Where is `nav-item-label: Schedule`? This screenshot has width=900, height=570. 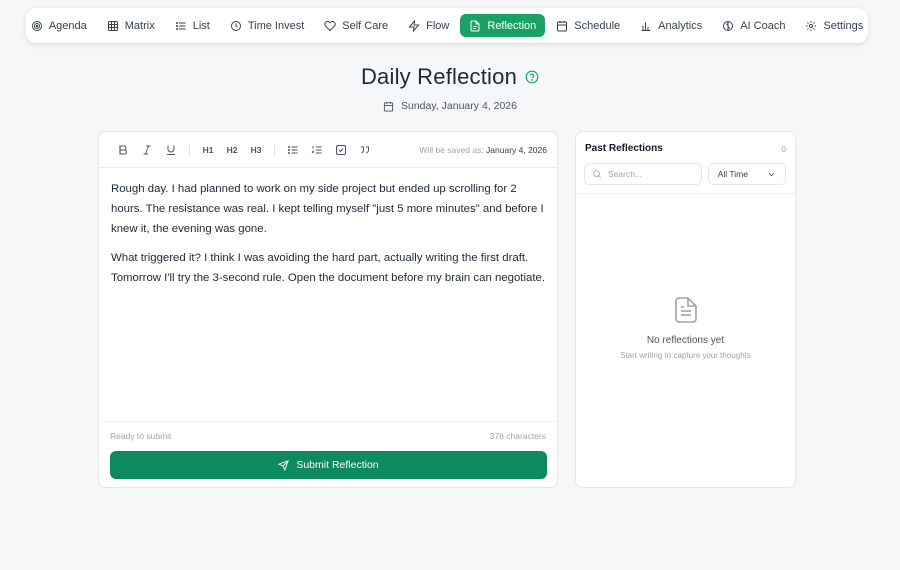
nav-item-label: Schedule is located at coordinates (597, 25).